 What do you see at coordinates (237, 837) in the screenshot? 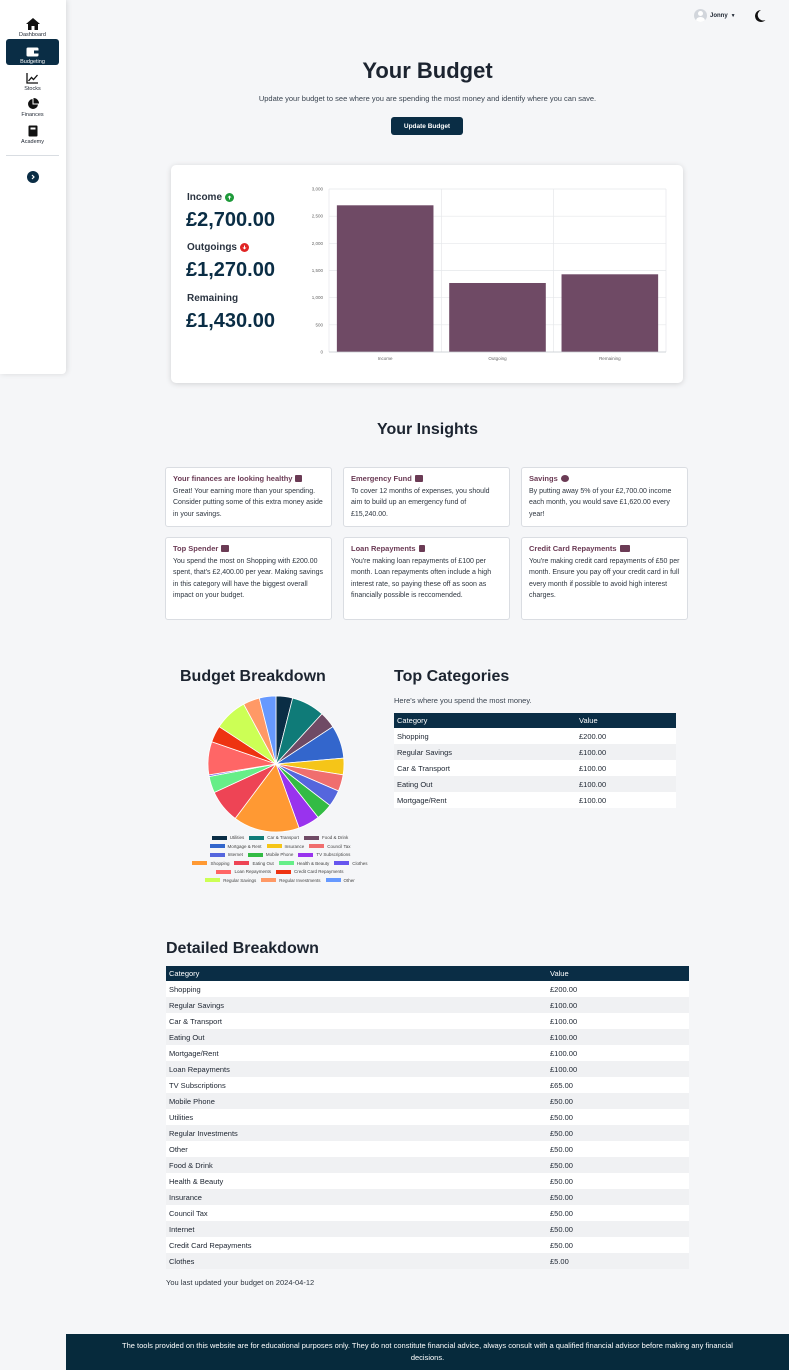
I see `legend-label: Utilities` at bounding box center [237, 837].